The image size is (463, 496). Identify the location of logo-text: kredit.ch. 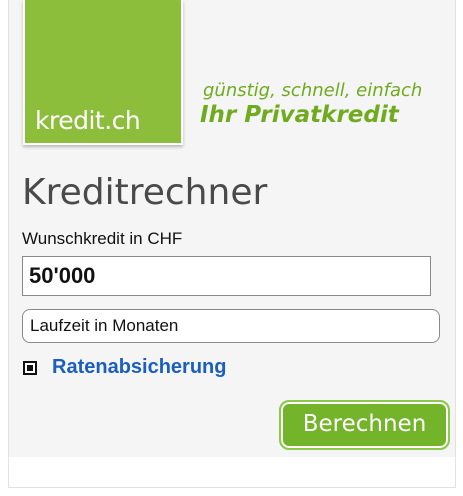
(88, 120).